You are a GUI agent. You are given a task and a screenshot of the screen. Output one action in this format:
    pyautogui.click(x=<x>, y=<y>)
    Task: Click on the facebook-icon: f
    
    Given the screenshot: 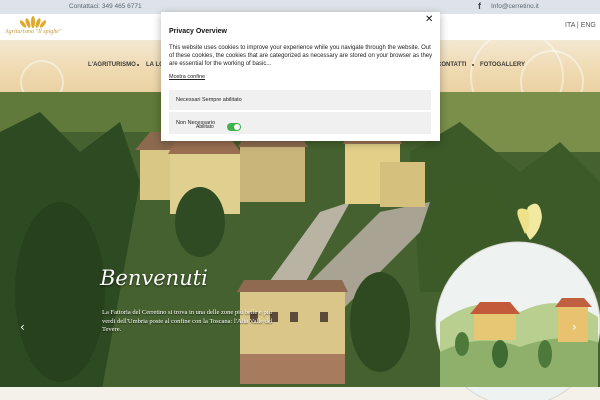 What is the action you would take?
    pyautogui.click(x=479, y=6)
    